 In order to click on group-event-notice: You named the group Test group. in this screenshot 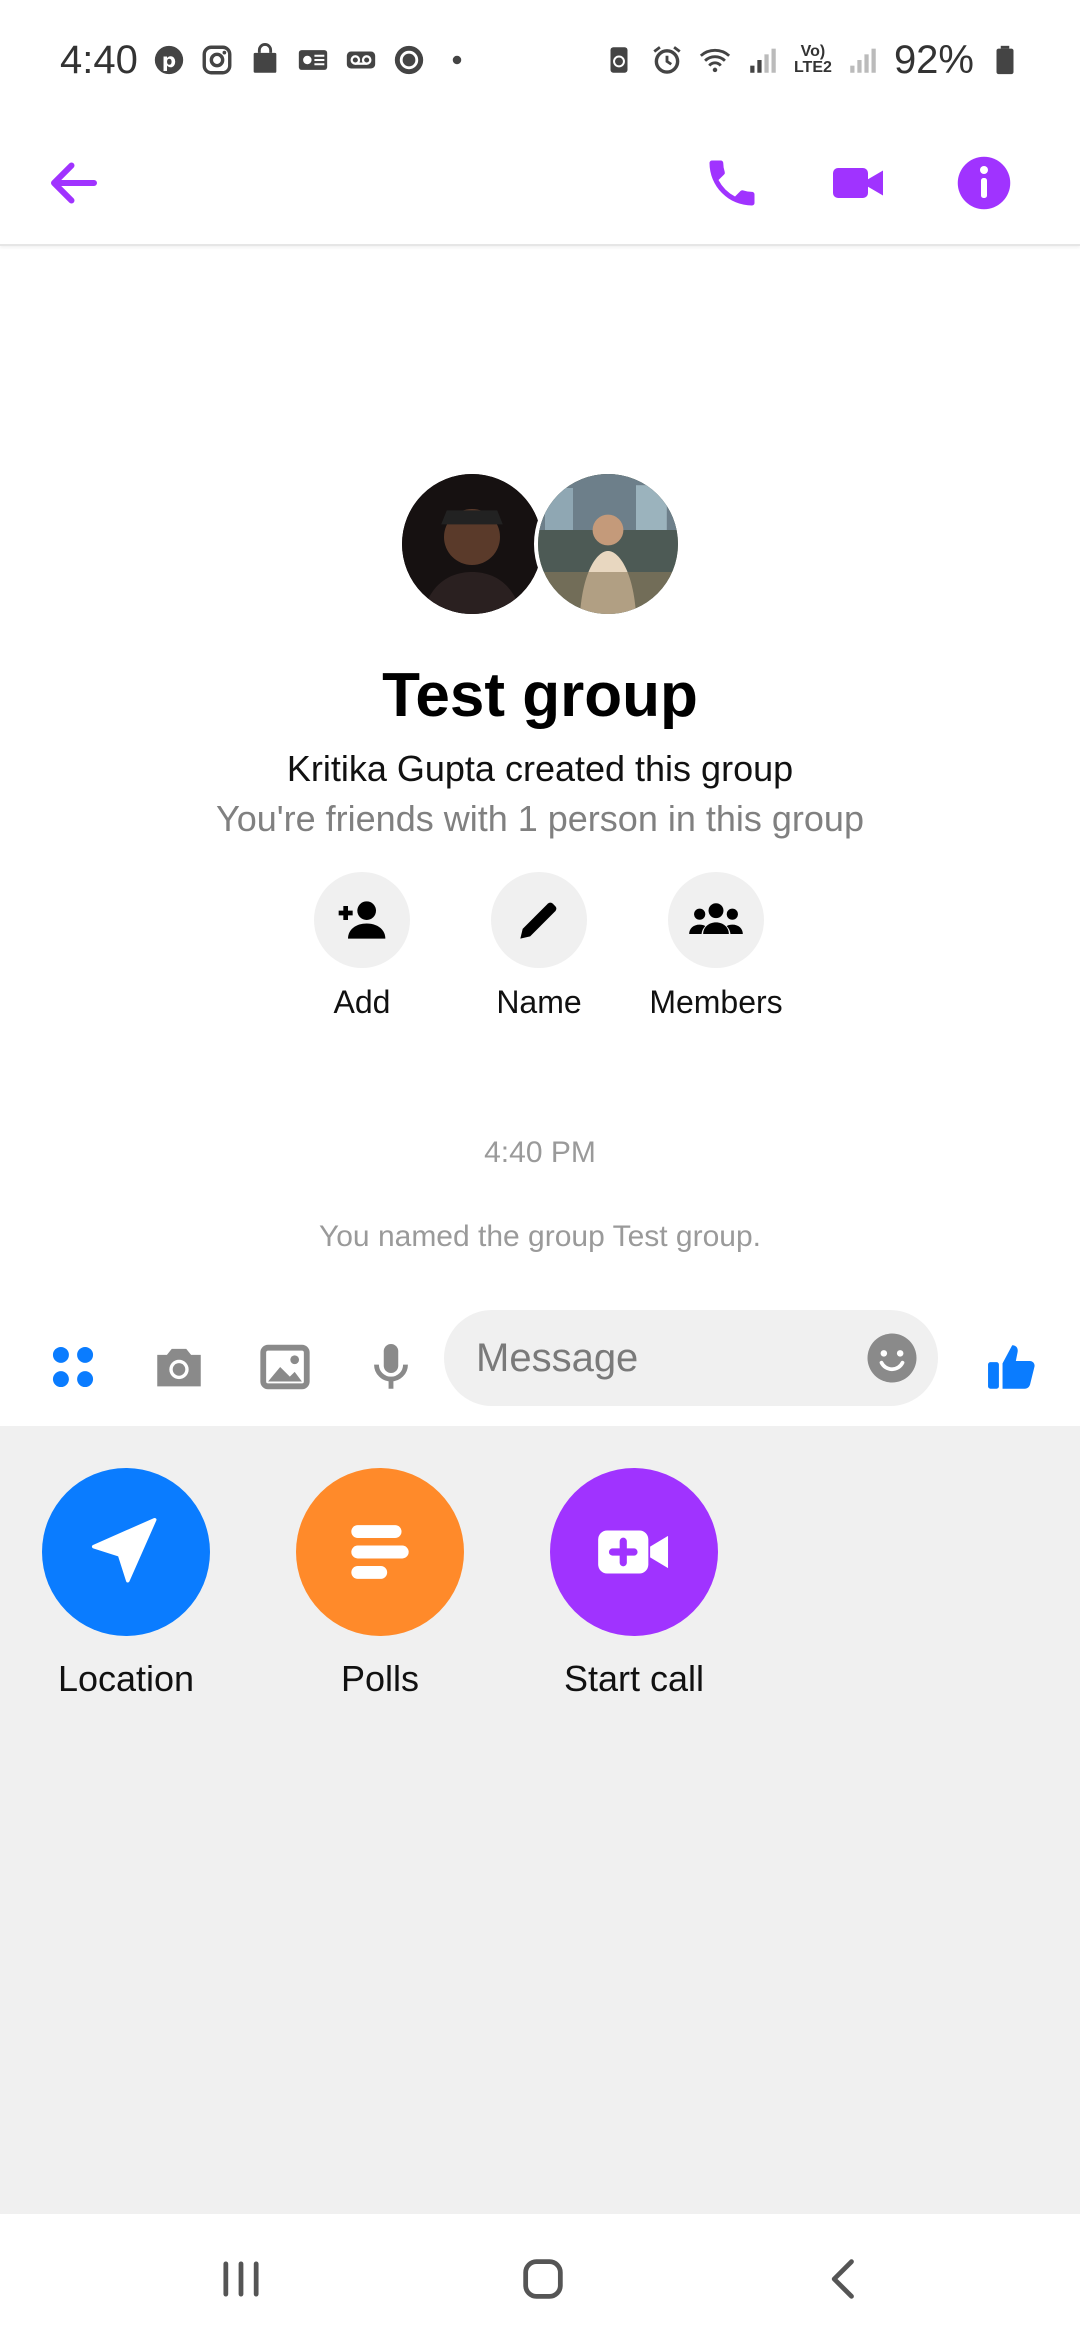, I will do `click(539, 1236)`.